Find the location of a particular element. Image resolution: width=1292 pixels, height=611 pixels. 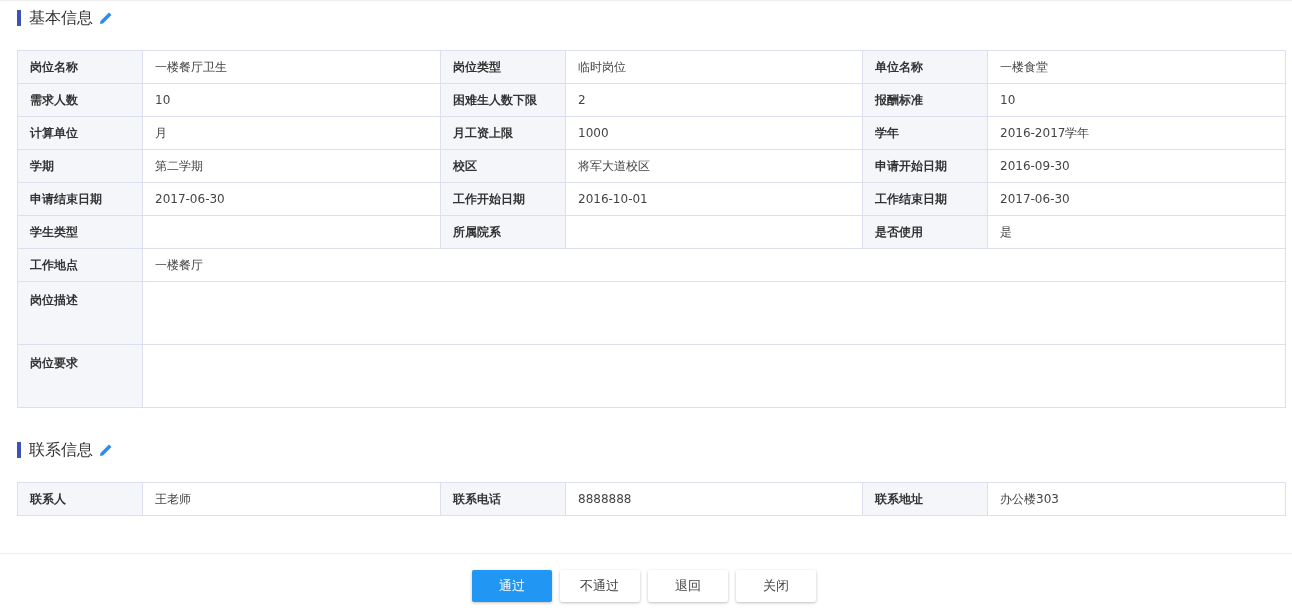

field-label: 申请结束日期 is located at coordinates (80, 199).